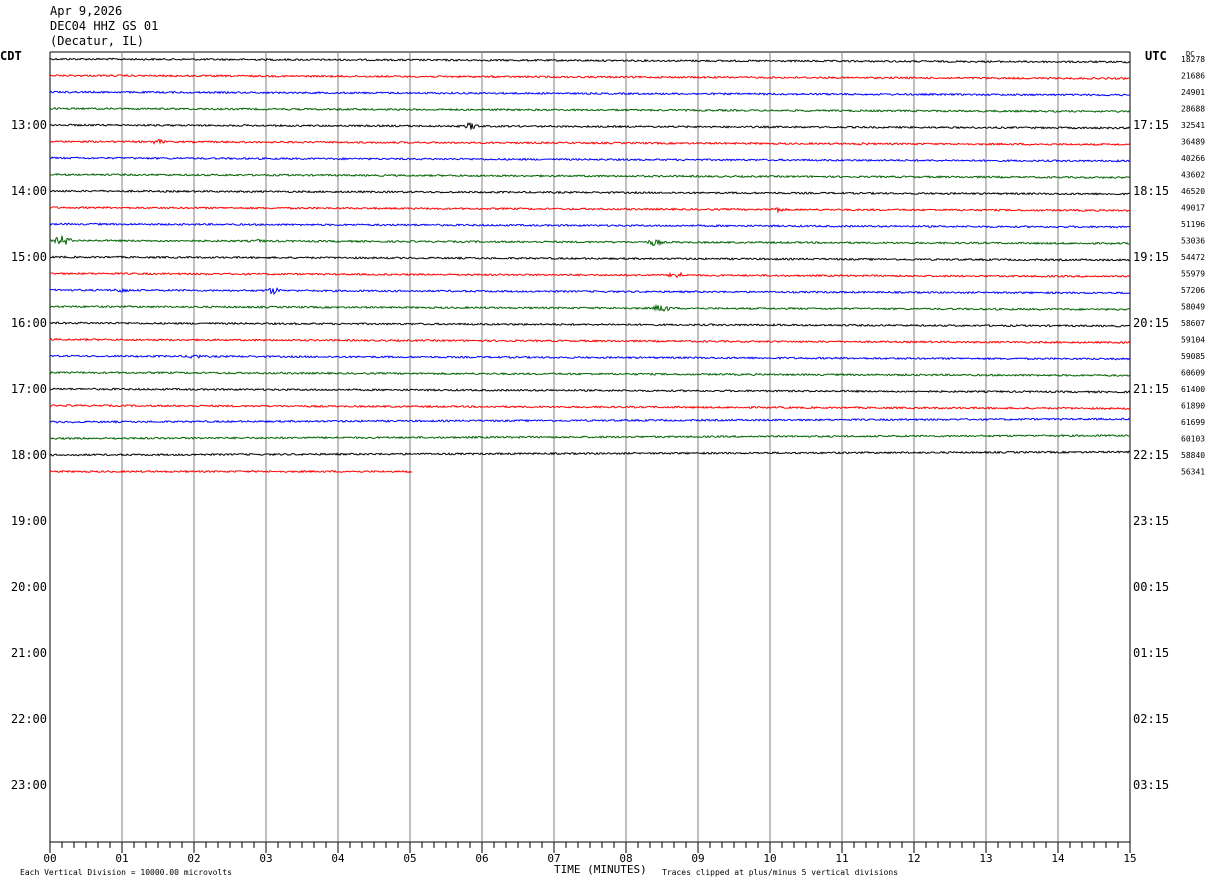 The width and height of the screenshot is (1210, 886). Describe the element at coordinates (1193, 175) in the screenshot. I see `dc-offset-label: 43602` at that location.